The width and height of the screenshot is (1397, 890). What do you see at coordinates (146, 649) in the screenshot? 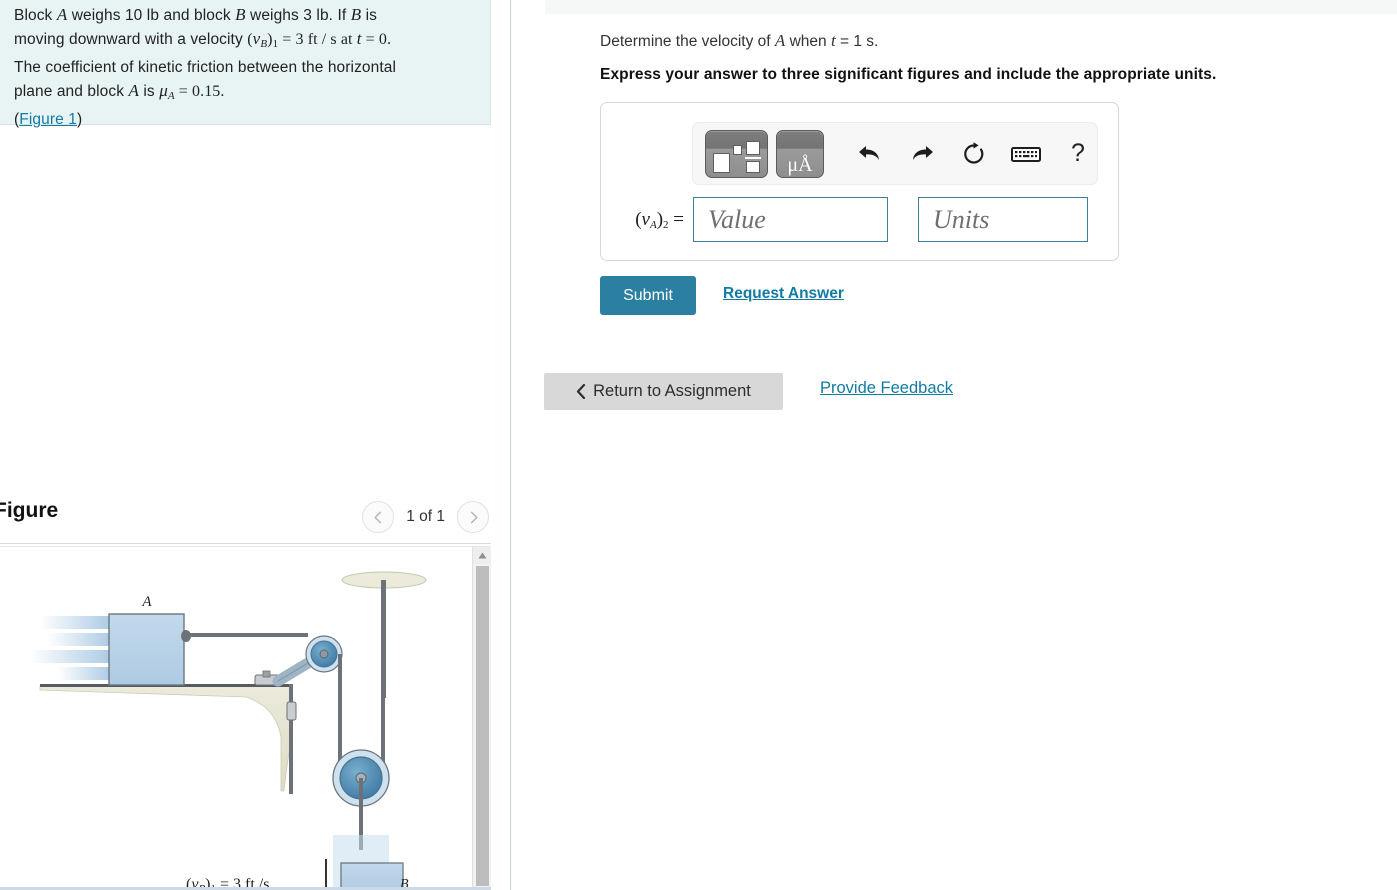
I see `block-a` at bounding box center [146, 649].